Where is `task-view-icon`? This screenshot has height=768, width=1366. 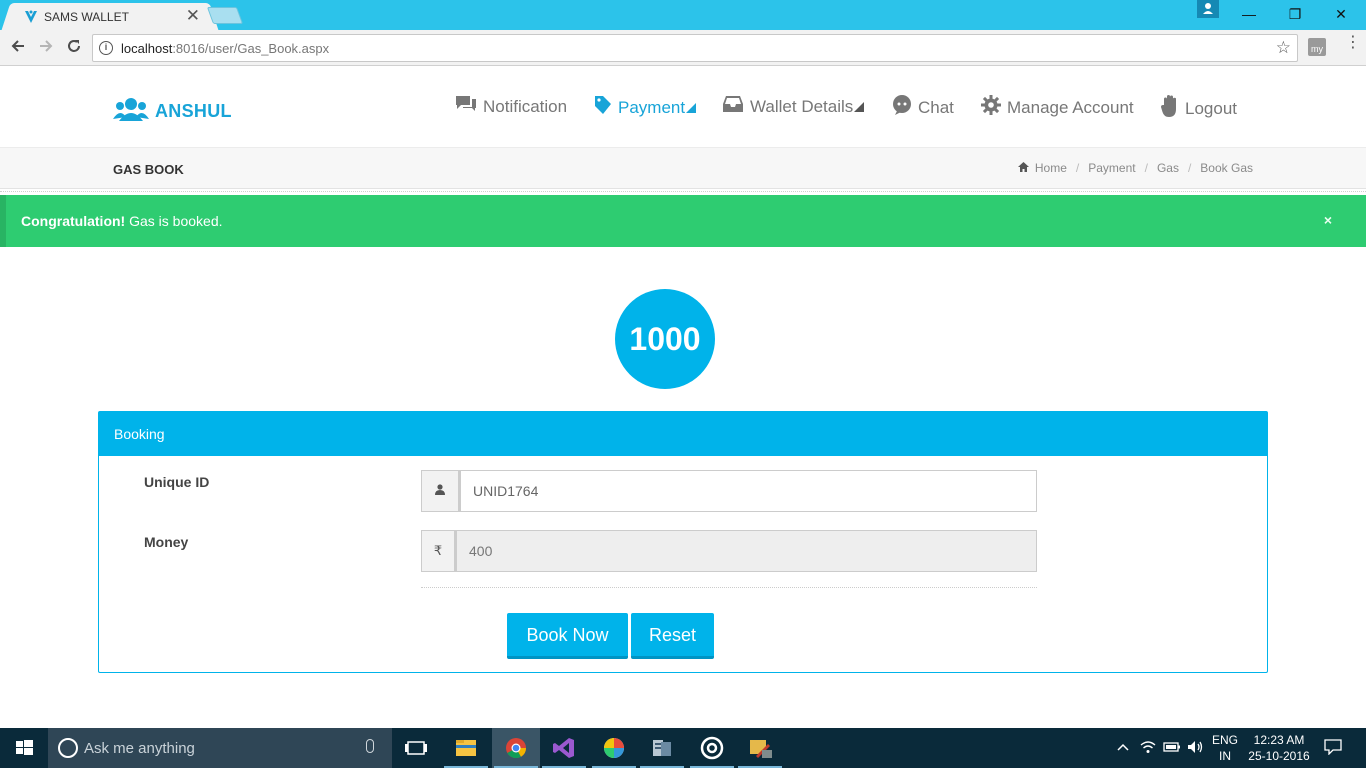 task-view-icon is located at coordinates (416, 748).